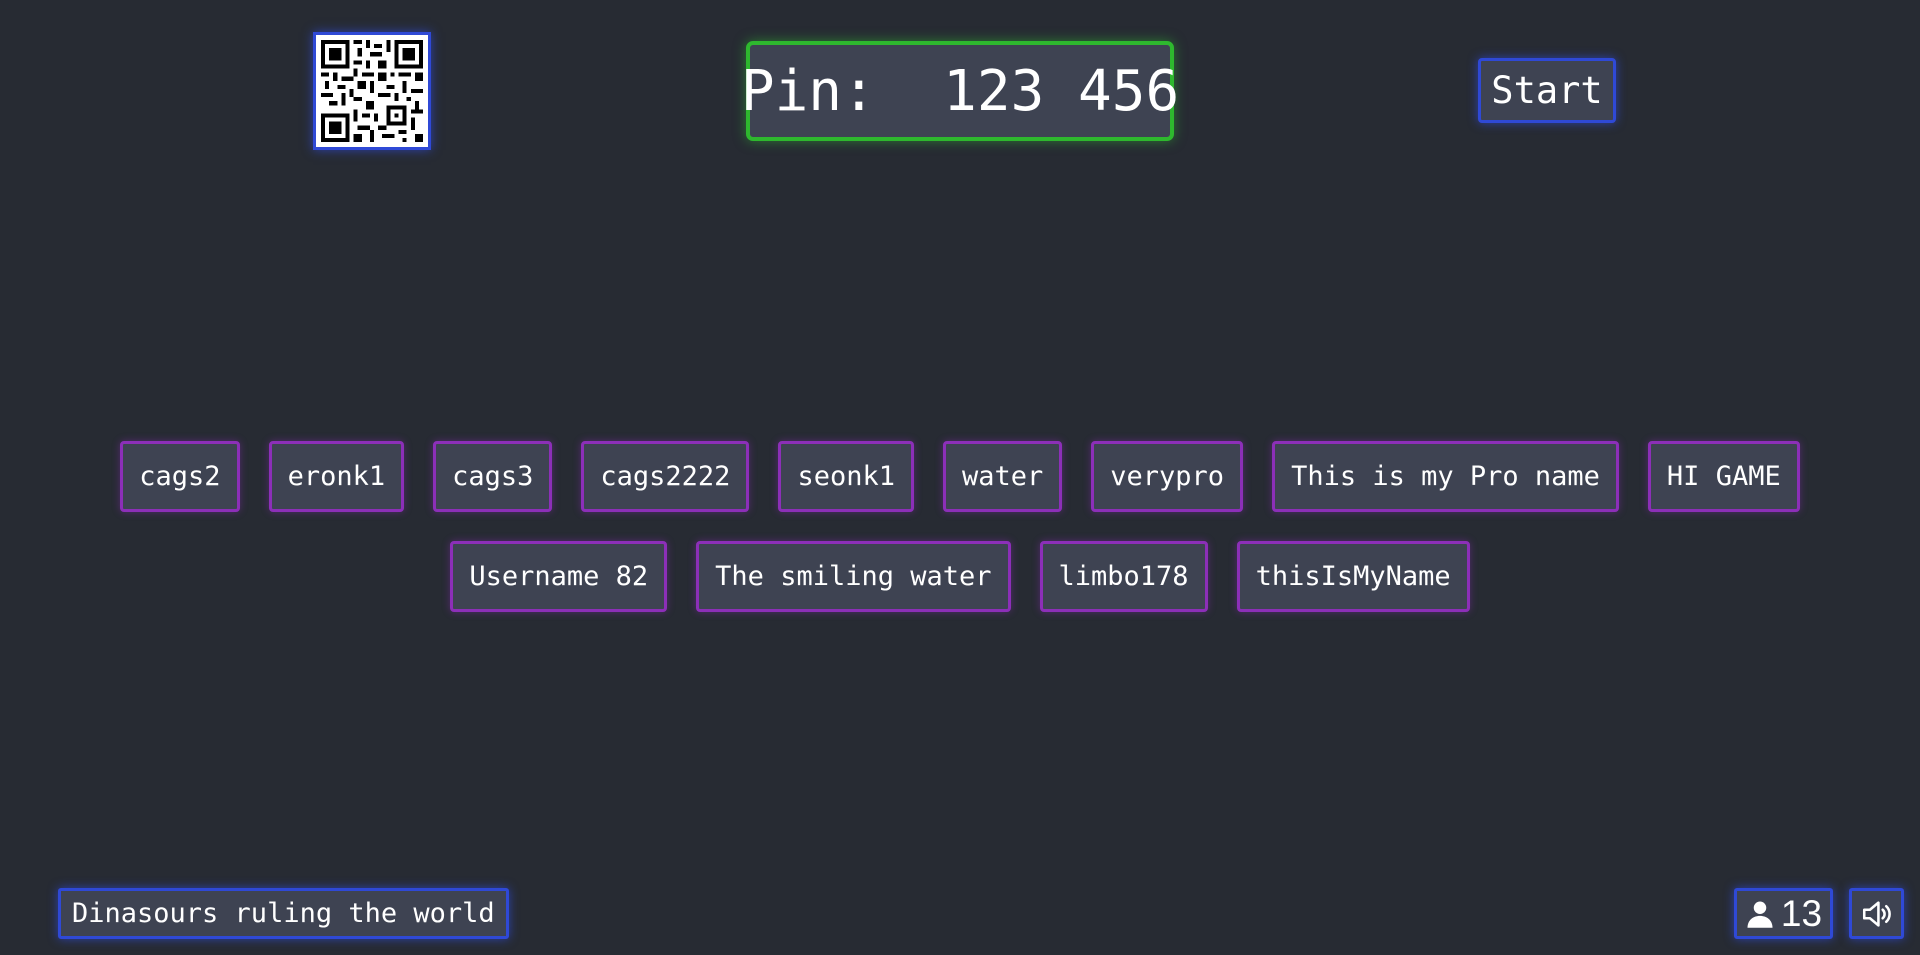 The image size is (1920, 955). Describe the element at coordinates (283, 913) in the screenshot. I see `quiz-topic-label: Dinasours ruling the world` at that location.